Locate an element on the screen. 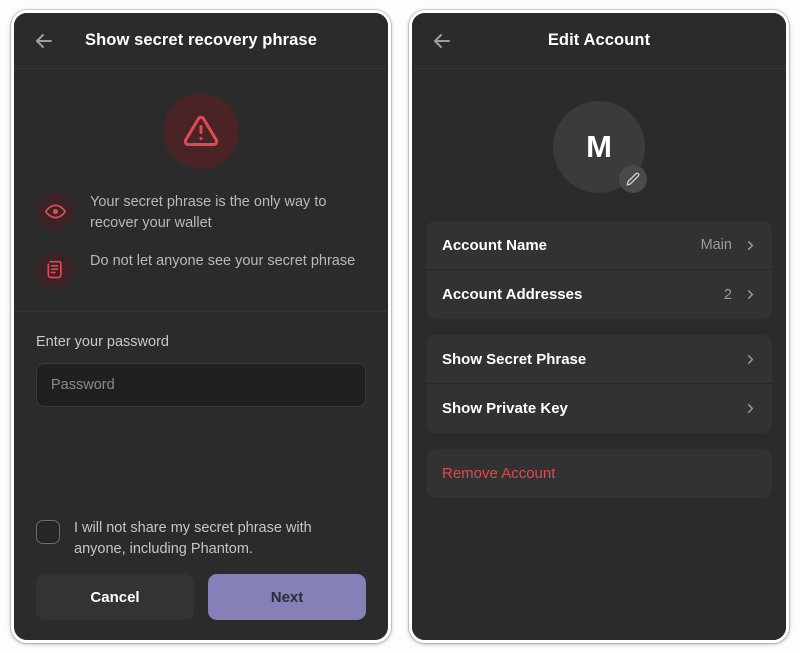 The width and height of the screenshot is (800, 653). page-title: Edit Account is located at coordinates (599, 40).